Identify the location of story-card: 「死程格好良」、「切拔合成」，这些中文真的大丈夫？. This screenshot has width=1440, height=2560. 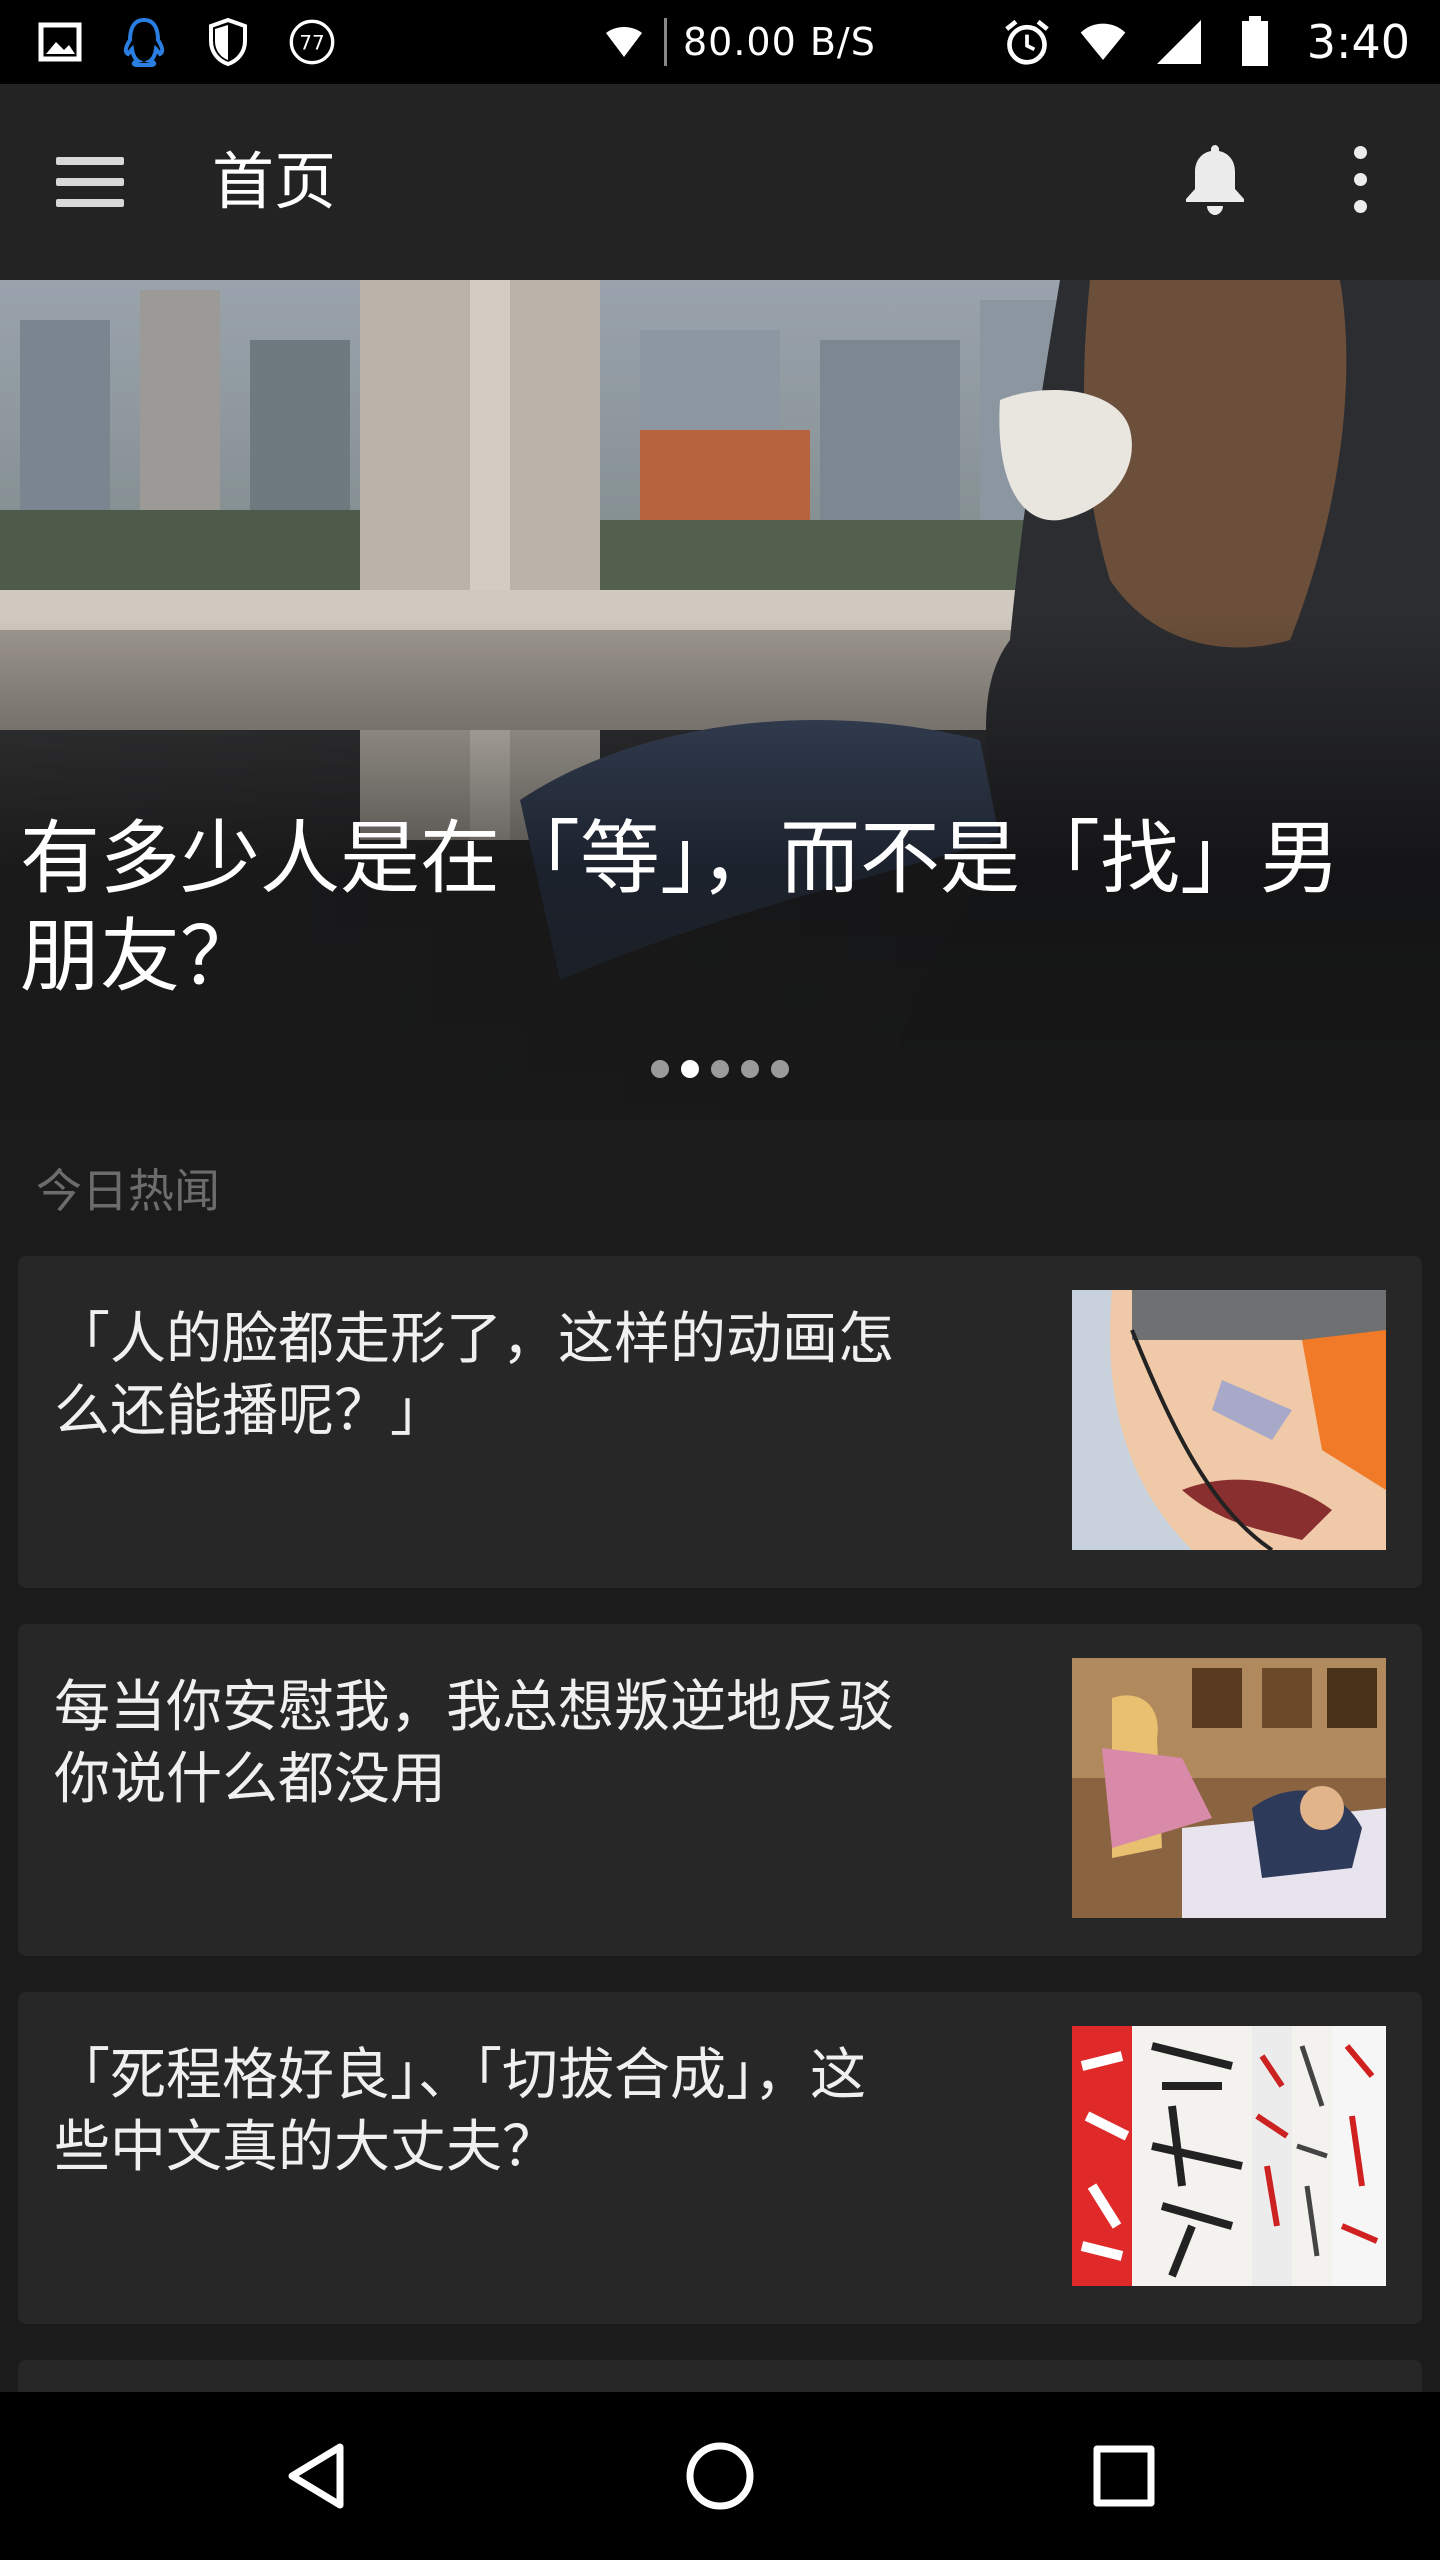
(720, 2158).